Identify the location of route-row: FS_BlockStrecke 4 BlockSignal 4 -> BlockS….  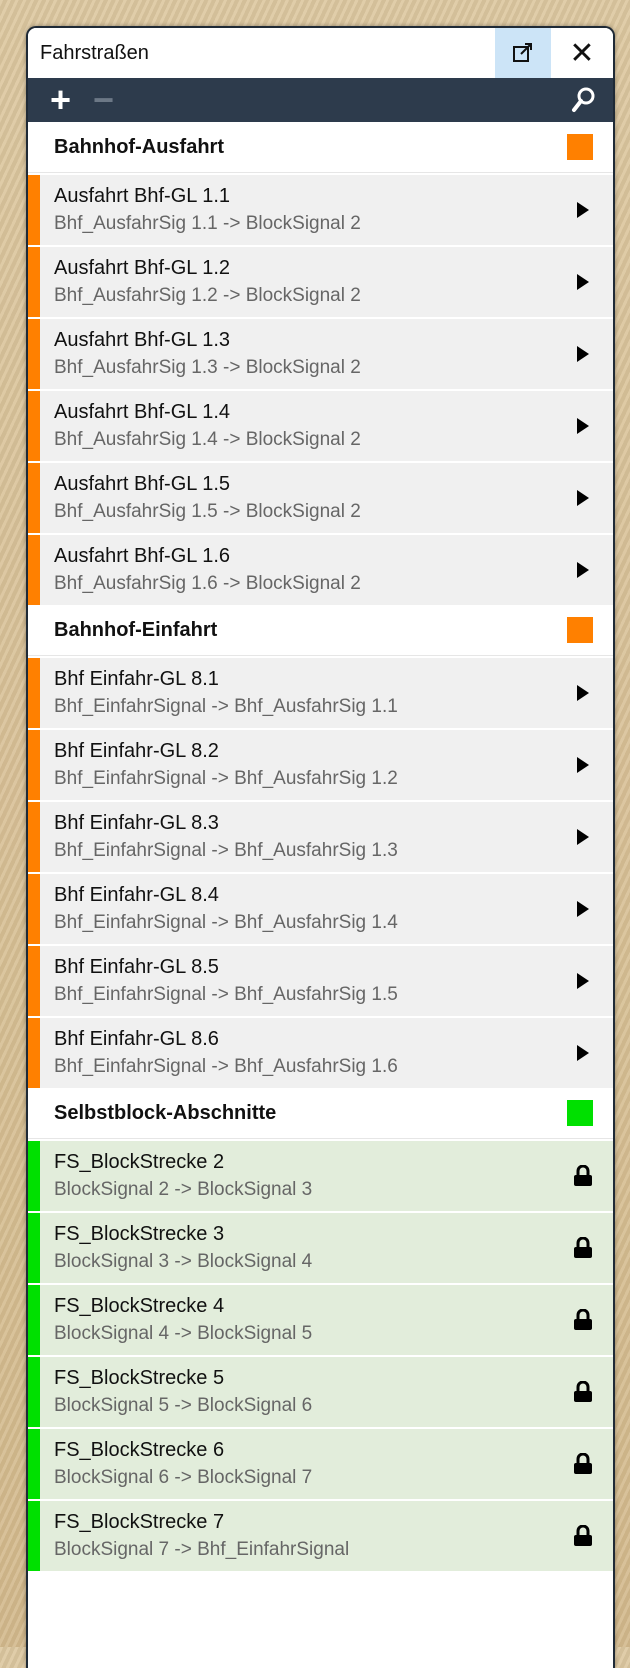
(320, 1320).